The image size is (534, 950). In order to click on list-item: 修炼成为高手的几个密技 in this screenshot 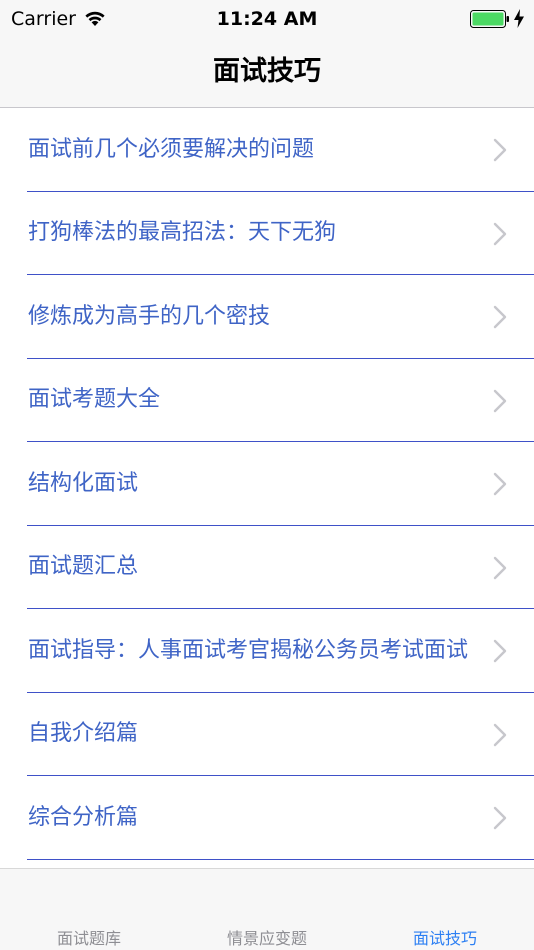, I will do `click(267, 317)`.